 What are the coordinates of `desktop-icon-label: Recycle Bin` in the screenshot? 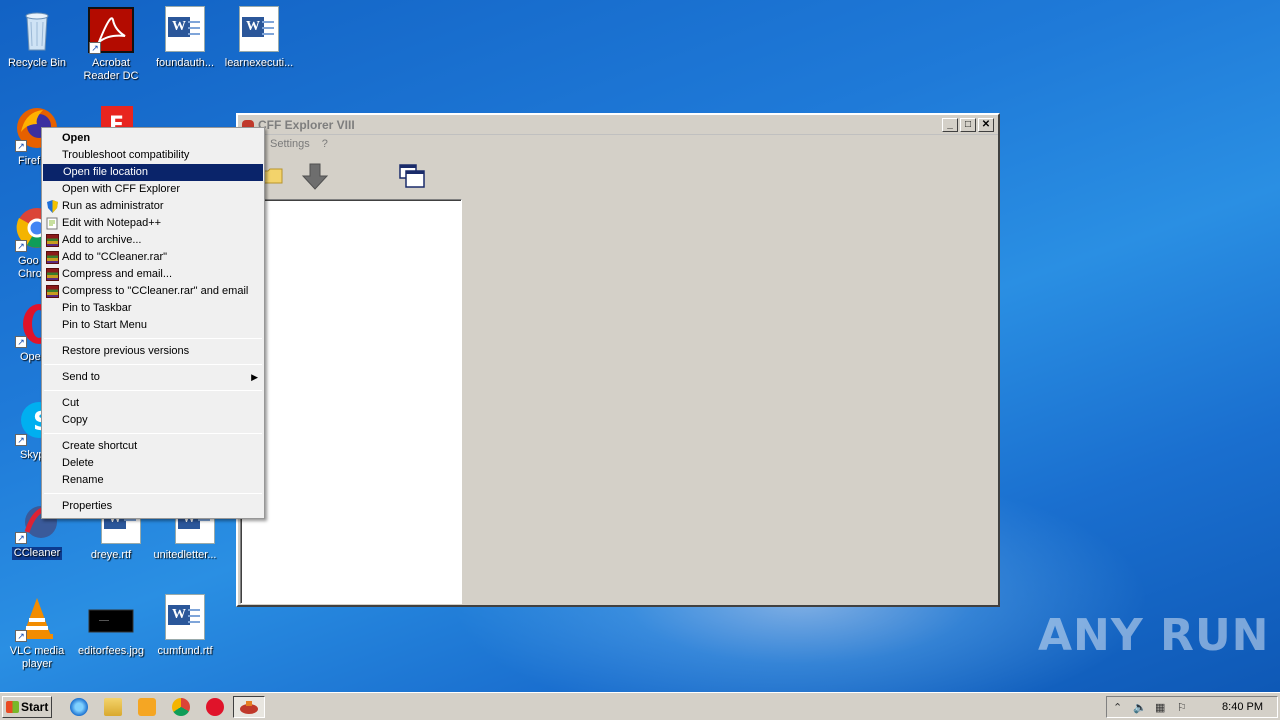 It's located at (37, 63).